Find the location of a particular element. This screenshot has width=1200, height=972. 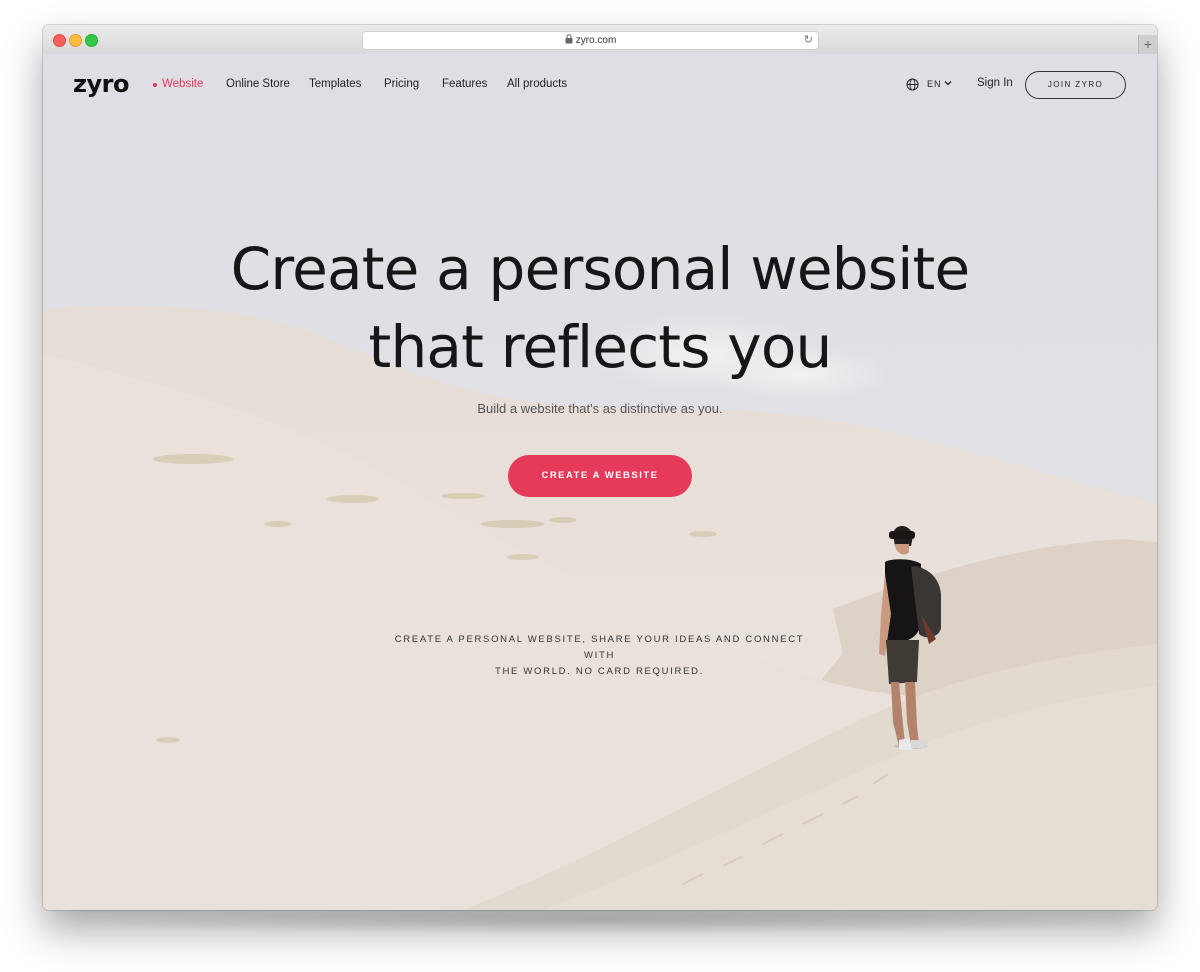

chevron-down-icon is located at coordinates (948, 83).